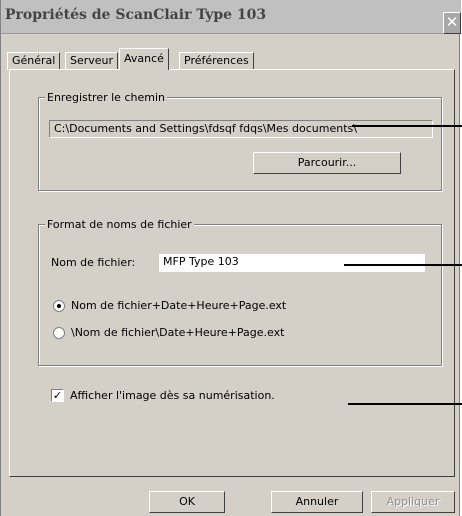 The width and height of the screenshot is (462, 516). Describe the element at coordinates (292, 263) in the screenshot. I see `file-name-input: MFP Type 103` at that location.